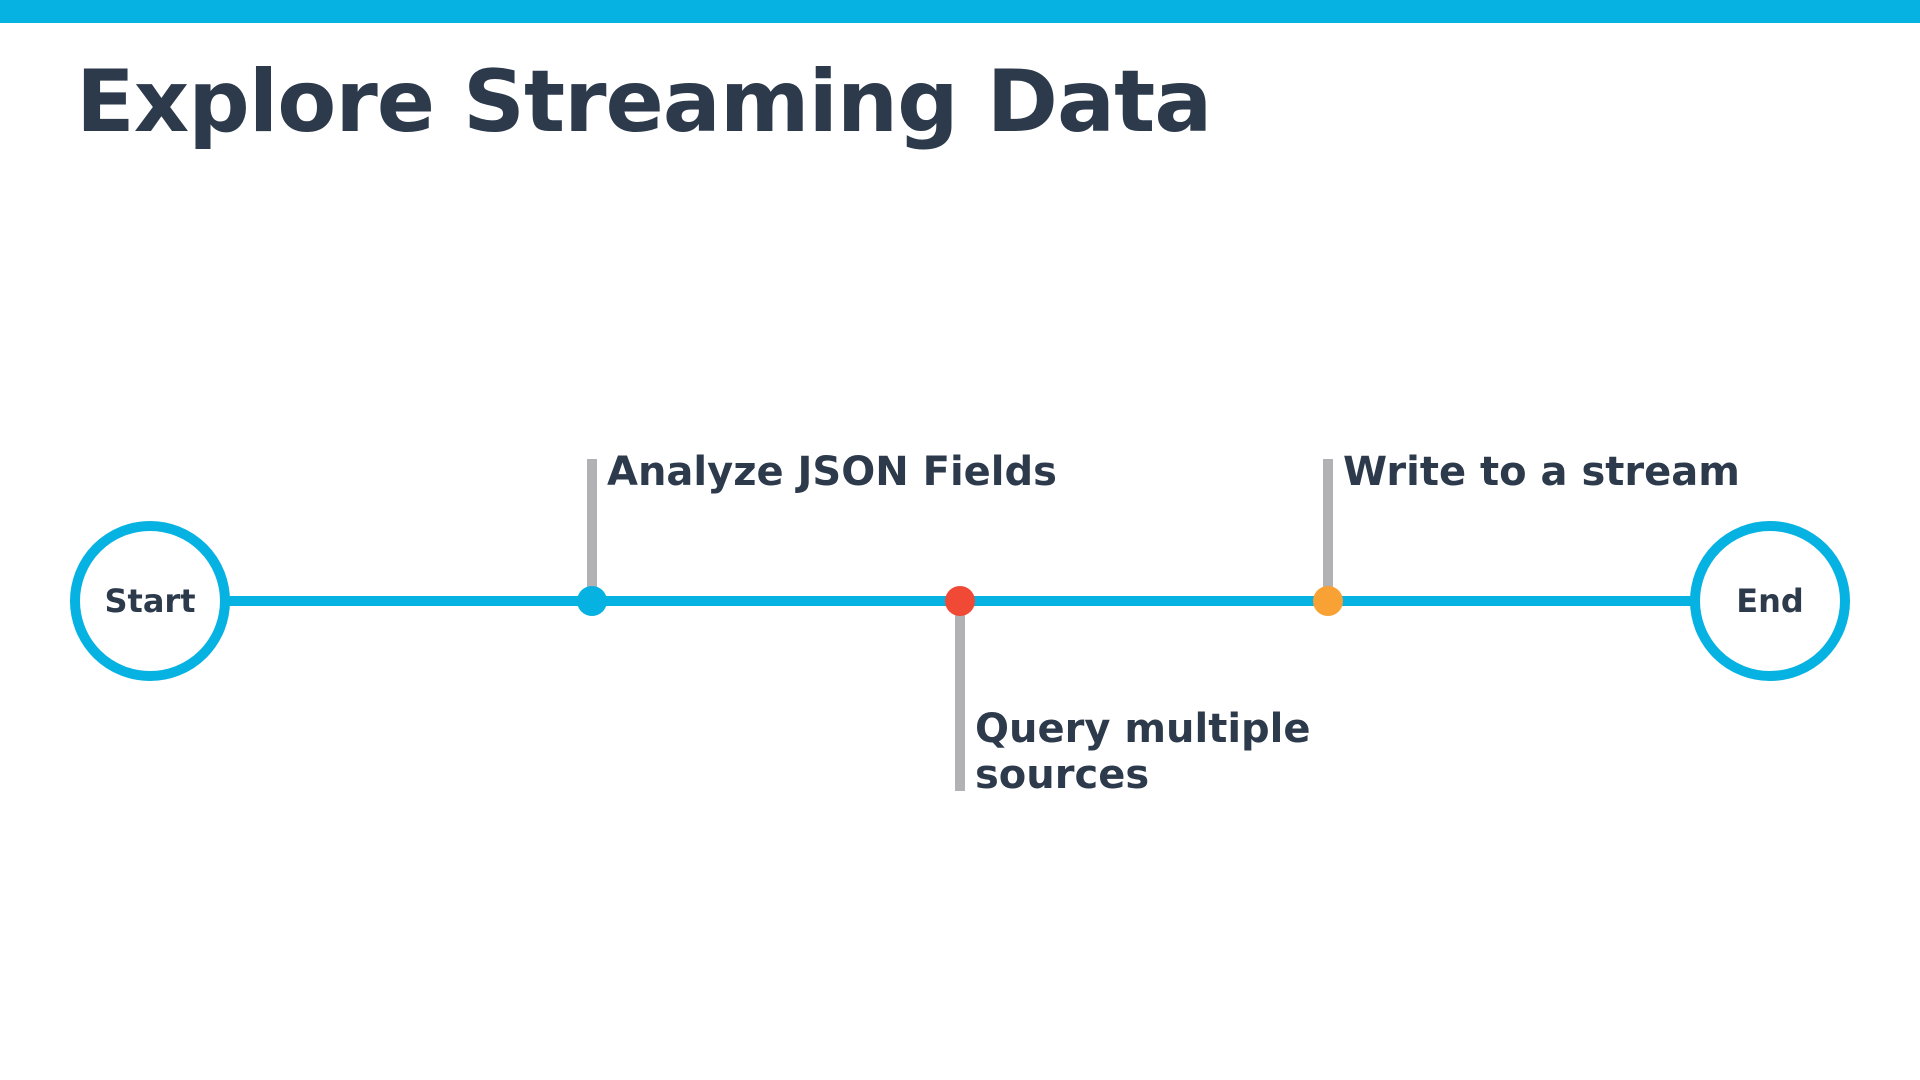 The image size is (1920, 1080). Describe the element at coordinates (150, 601) in the screenshot. I see `start-label: Start` at that location.